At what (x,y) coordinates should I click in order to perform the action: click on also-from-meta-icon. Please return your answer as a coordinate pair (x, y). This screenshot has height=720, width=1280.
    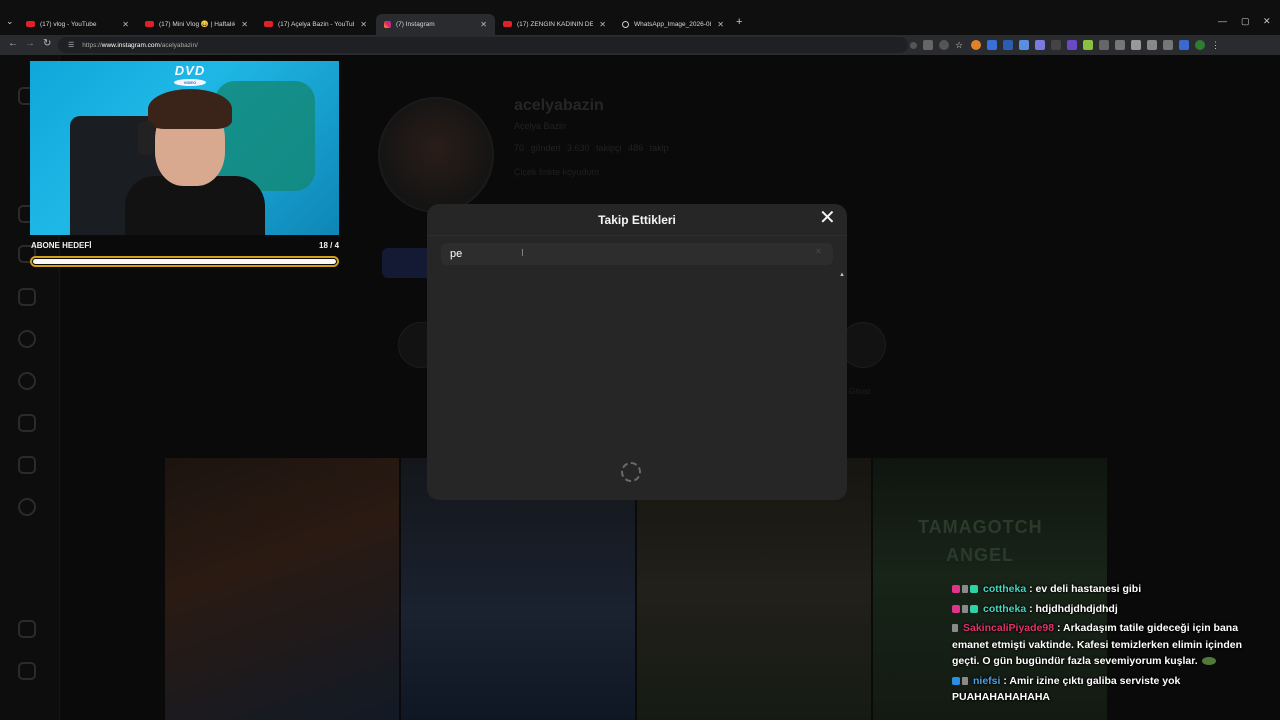
    Looking at the image, I should click on (27, 671).